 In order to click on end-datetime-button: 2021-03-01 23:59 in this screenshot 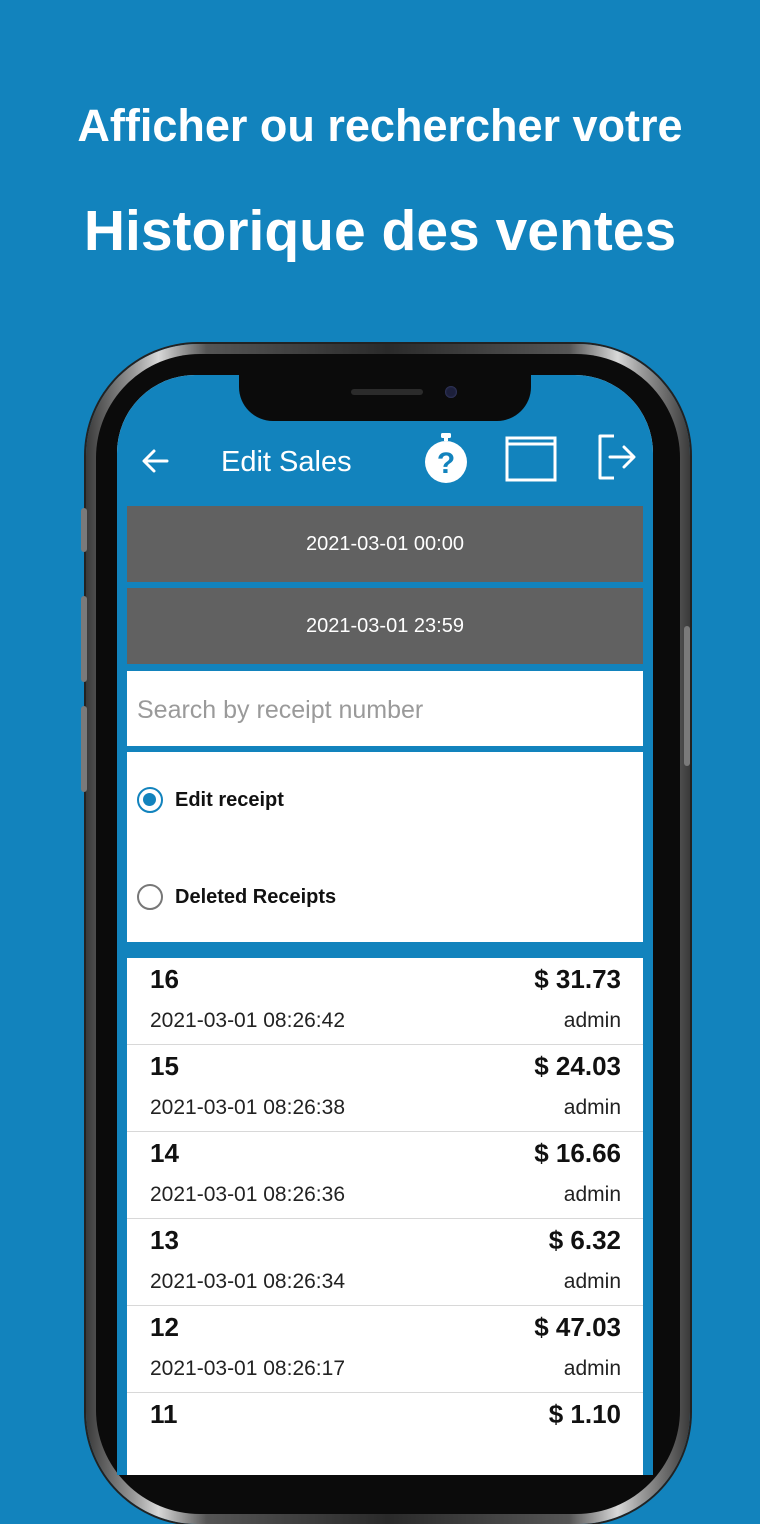, I will do `click(385, 626)`.